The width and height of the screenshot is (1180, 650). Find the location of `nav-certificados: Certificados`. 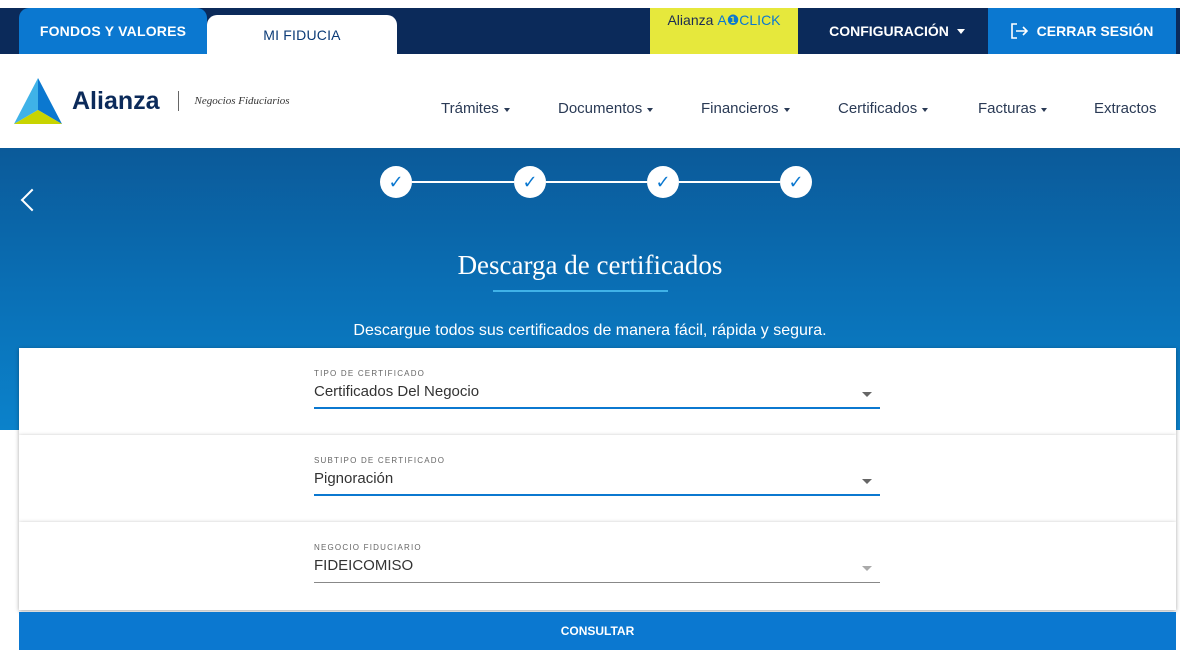

nav-certificados: Certificados is located at coordinates (883, 108).